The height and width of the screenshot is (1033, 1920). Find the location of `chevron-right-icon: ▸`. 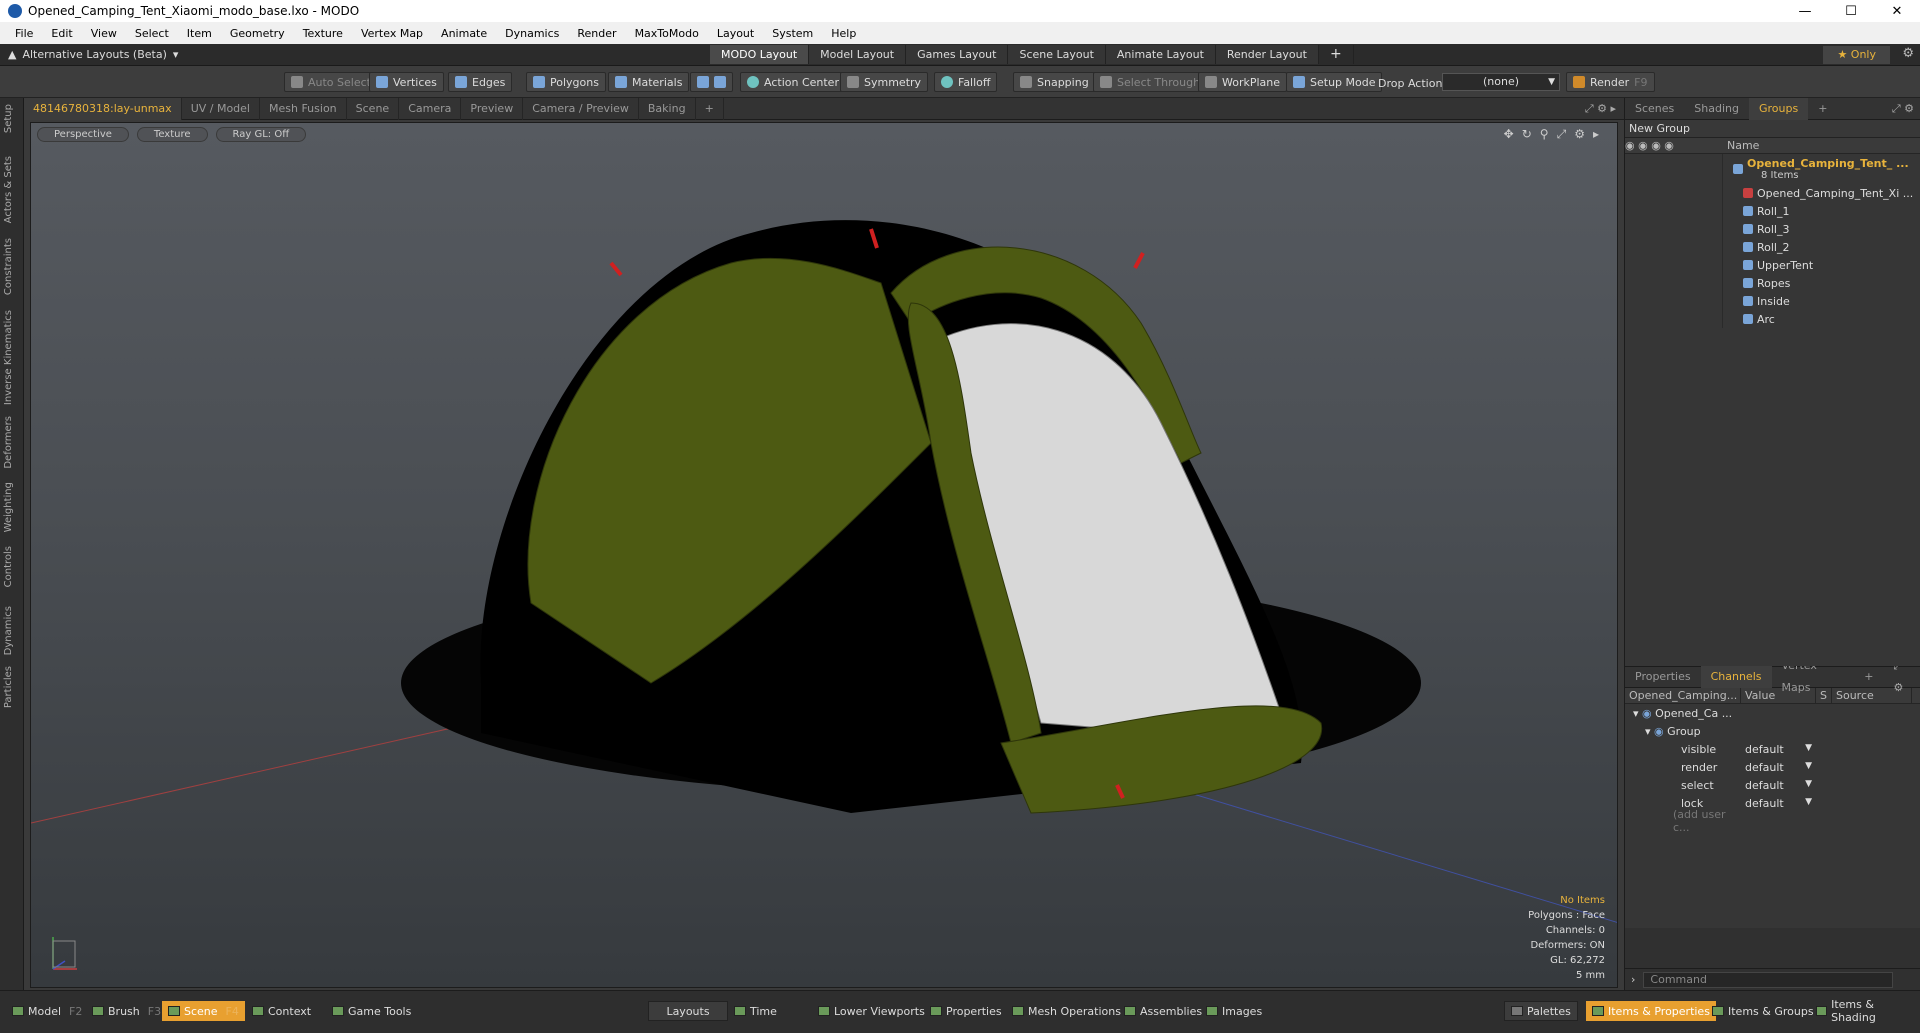

chevron-right-icon: ▸ is located at coordinates (1596, 134).